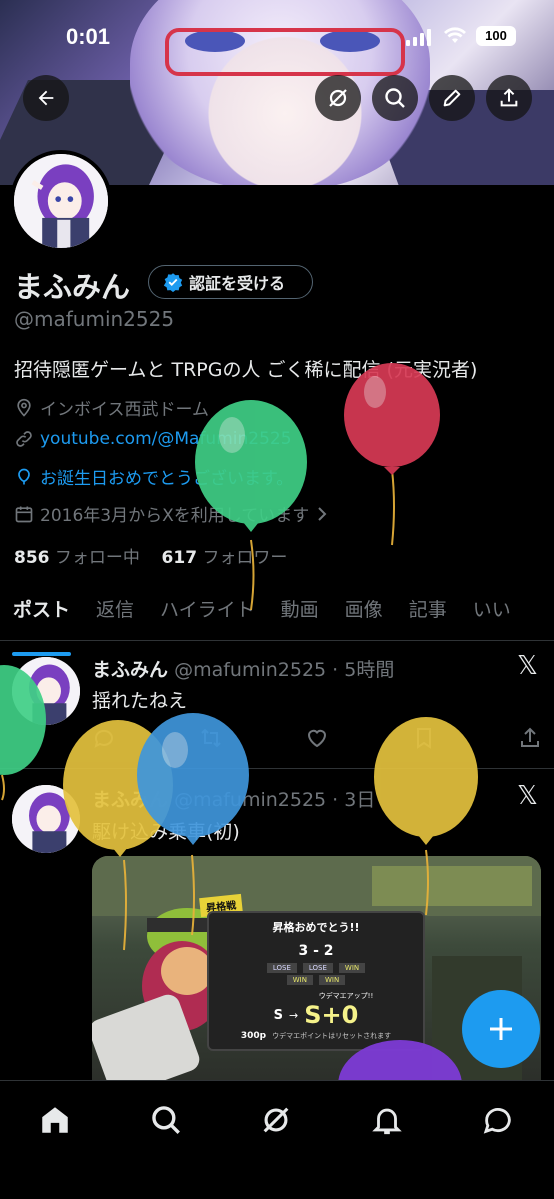  Describe the element at coordinates (387, 1120) in the screenshot. I see `notifications-icon` at that location.